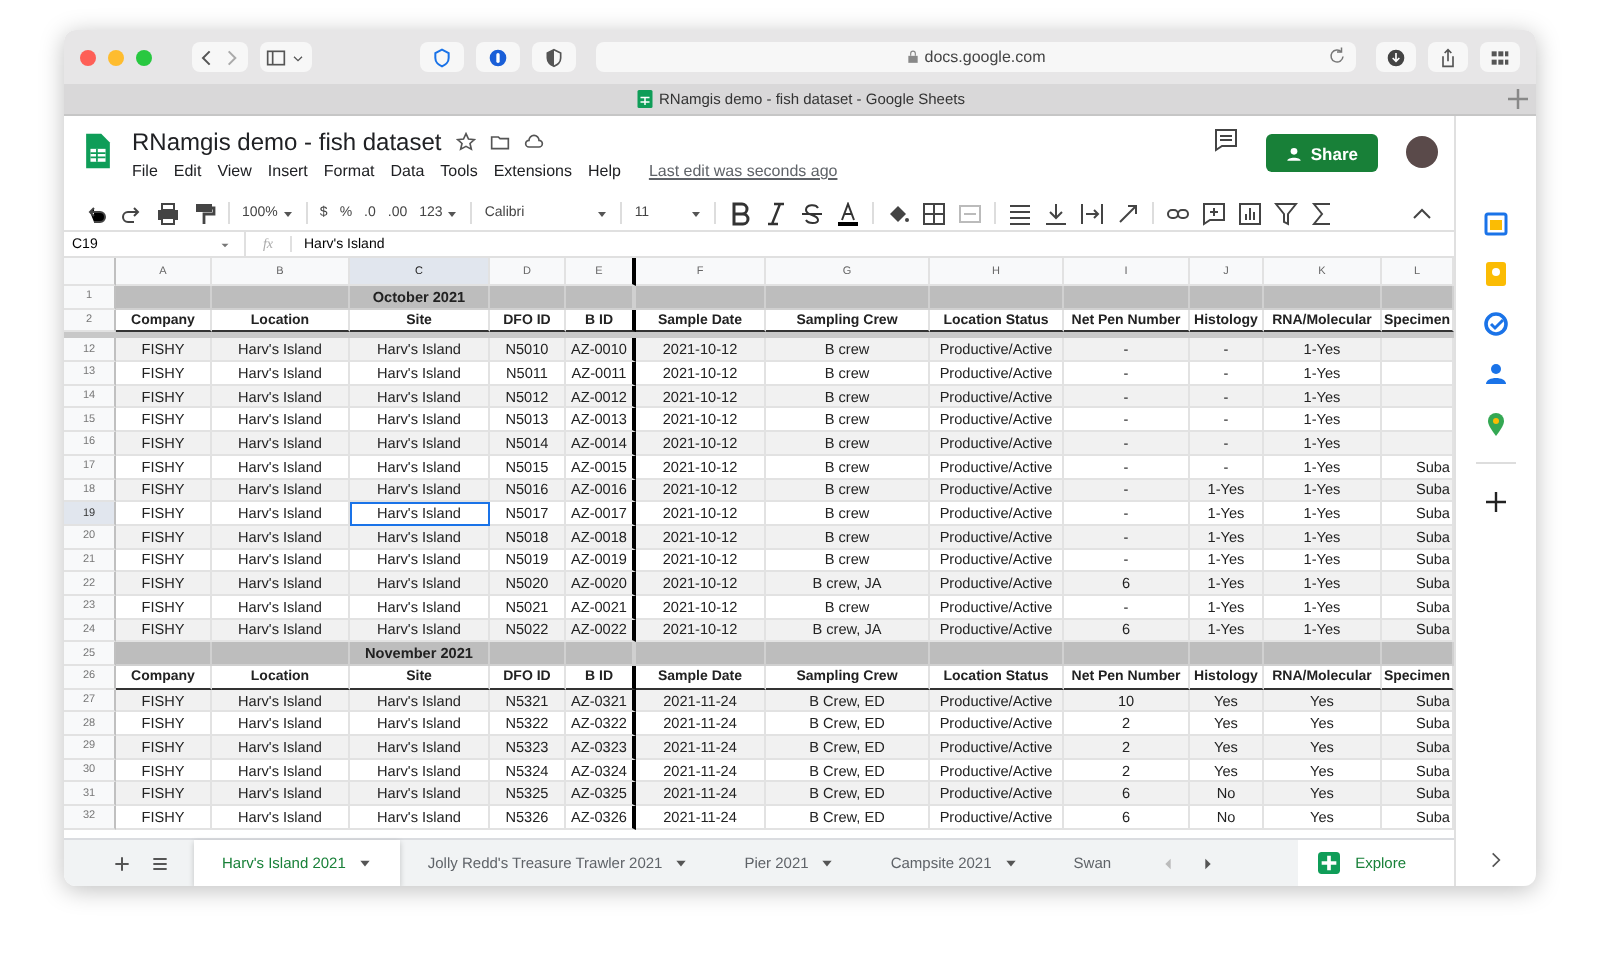 This screenshot has width=1600, height=974. What do you see at coordinates (1496, 224) in the screenshot?
I see `calendar-icon` at bounding box center [1496, 224].